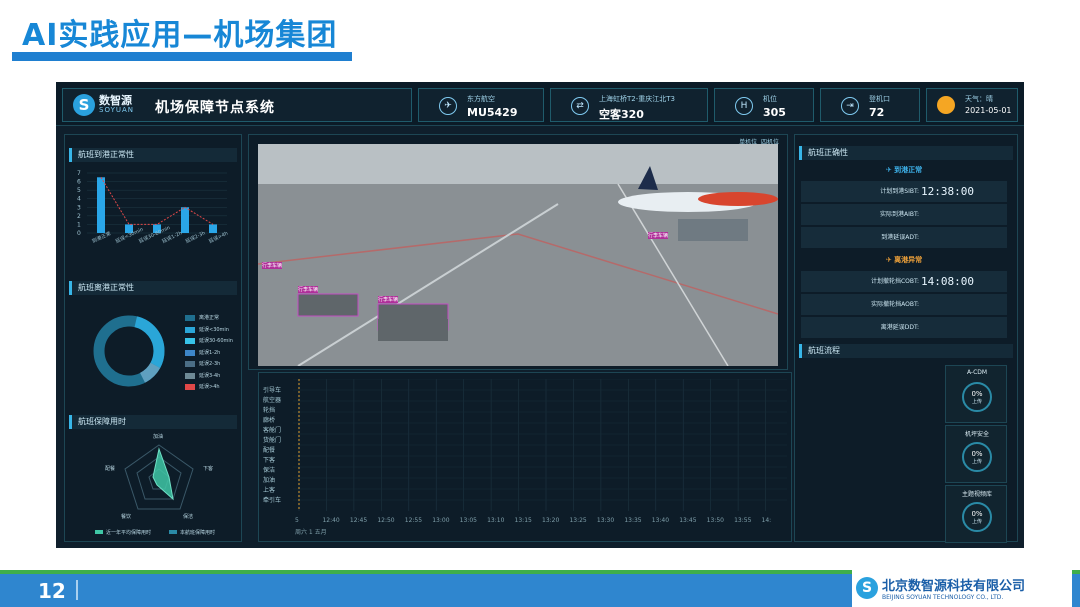 The width and height of the screenshot is (1080, 607). I want to click on stand-value: 305, so click(774, 112).